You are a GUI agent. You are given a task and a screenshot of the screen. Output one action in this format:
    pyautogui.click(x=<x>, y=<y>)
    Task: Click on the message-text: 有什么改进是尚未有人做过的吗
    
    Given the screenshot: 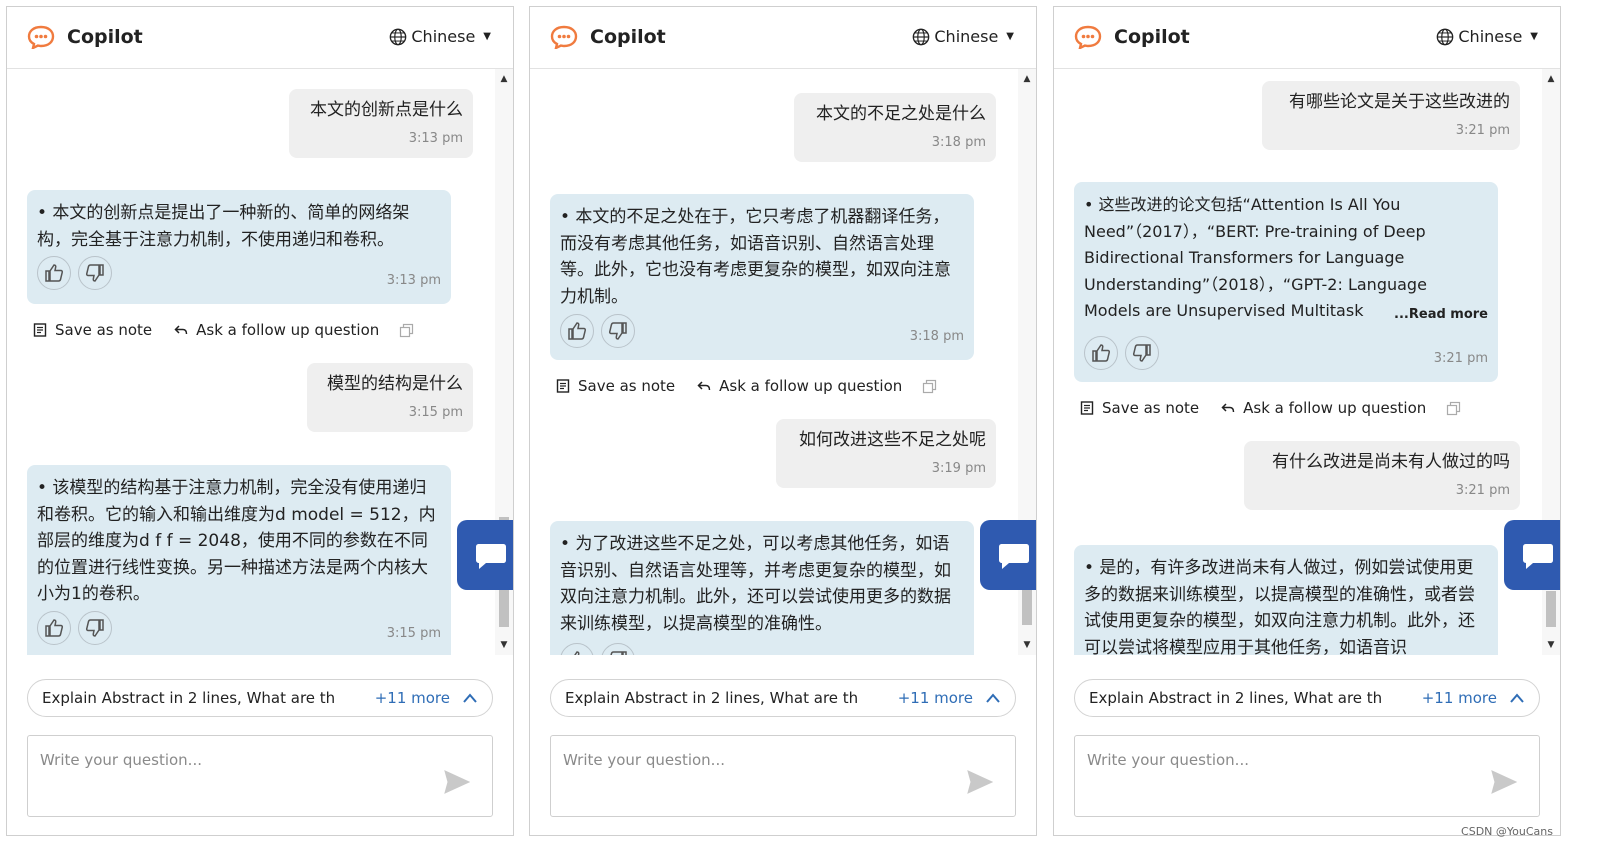 What is the action you would take?
    pyautogui.click(x=1391, y=462)
    